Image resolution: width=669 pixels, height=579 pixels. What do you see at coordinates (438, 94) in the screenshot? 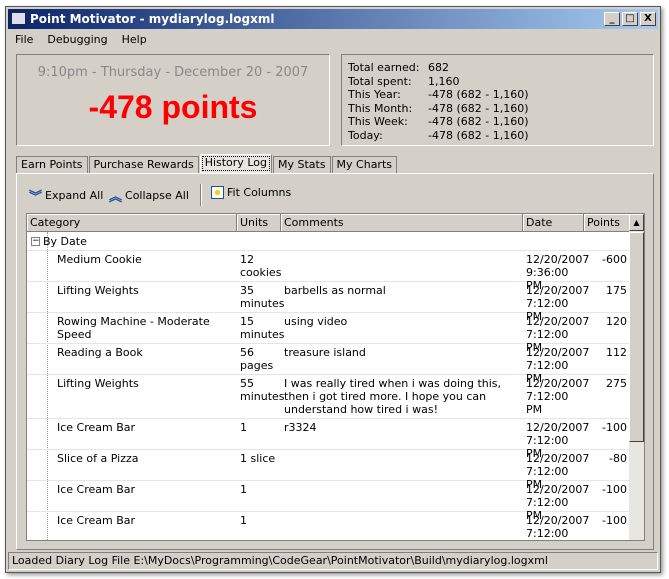
I see `stat-row: This Year: -478 (682 - 1,160)` at bounding box center [438, 94].